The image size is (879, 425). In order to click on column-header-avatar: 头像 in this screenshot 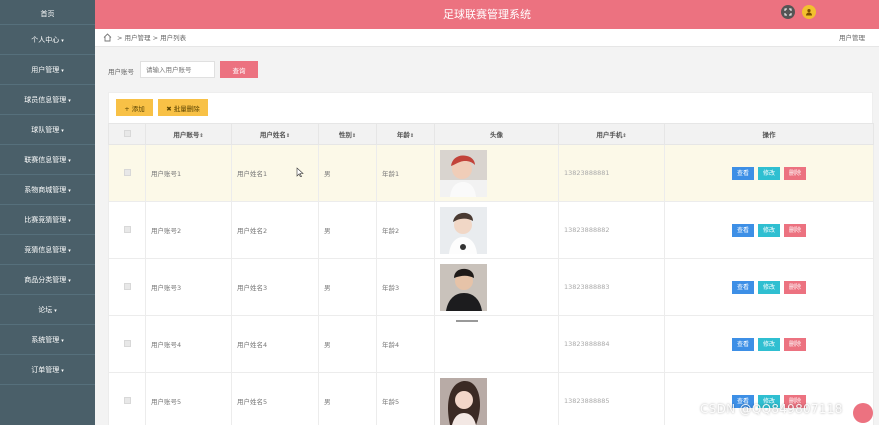, I will do `click(496, 134)`.